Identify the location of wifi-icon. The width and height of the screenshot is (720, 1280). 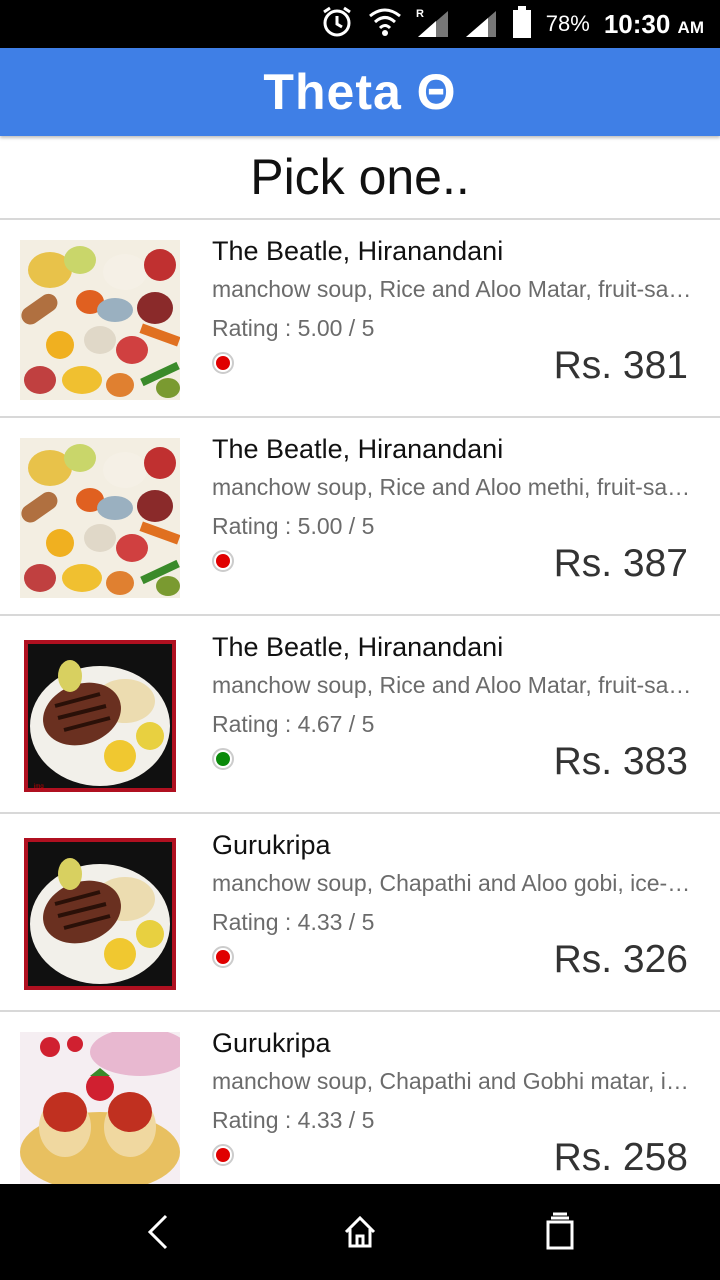
(385, 24).